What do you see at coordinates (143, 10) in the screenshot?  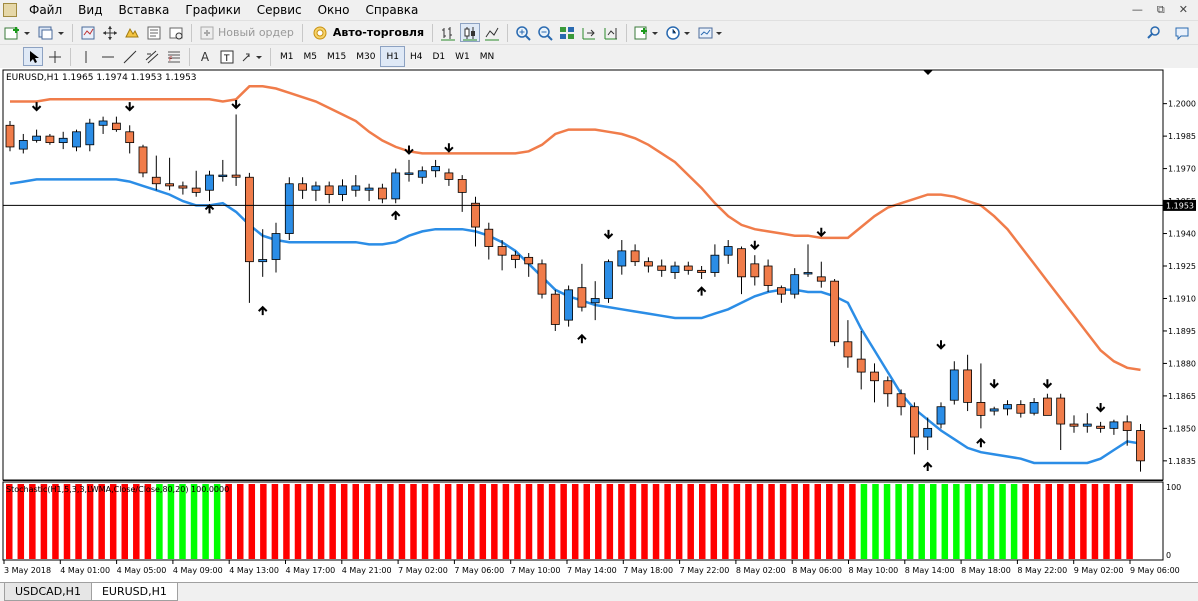 I see `menu-insert: Вставка` at bounding box center [143, 10].